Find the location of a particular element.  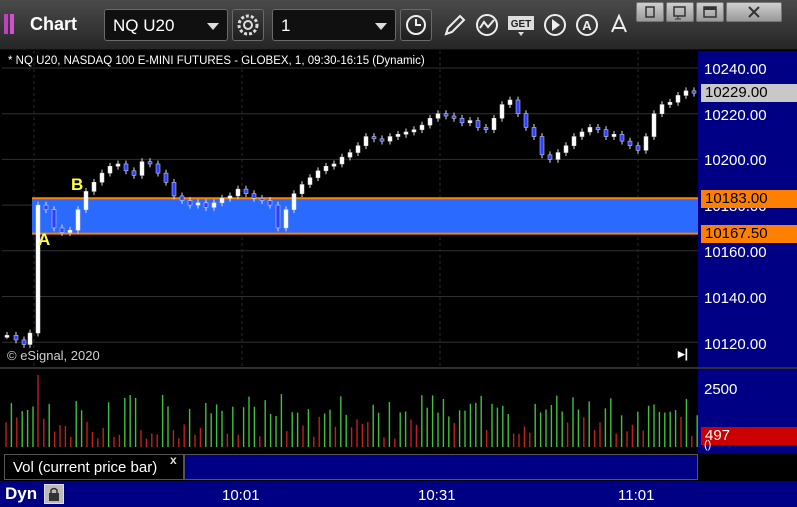

volume-pane is located at coordinates (350, 411).